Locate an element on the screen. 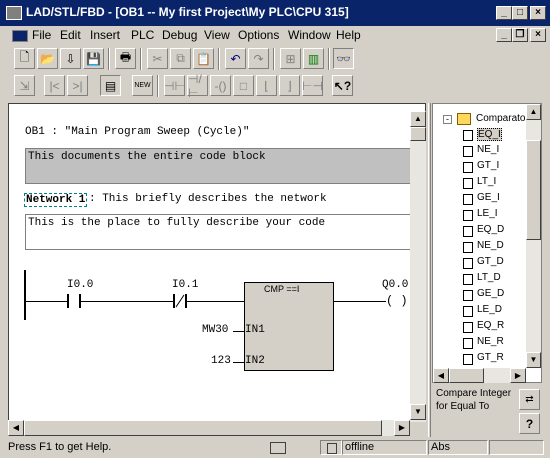 The height and width of the screenshot is (458, 550). tree-item: GE_I is located at coordinates (488, 197).